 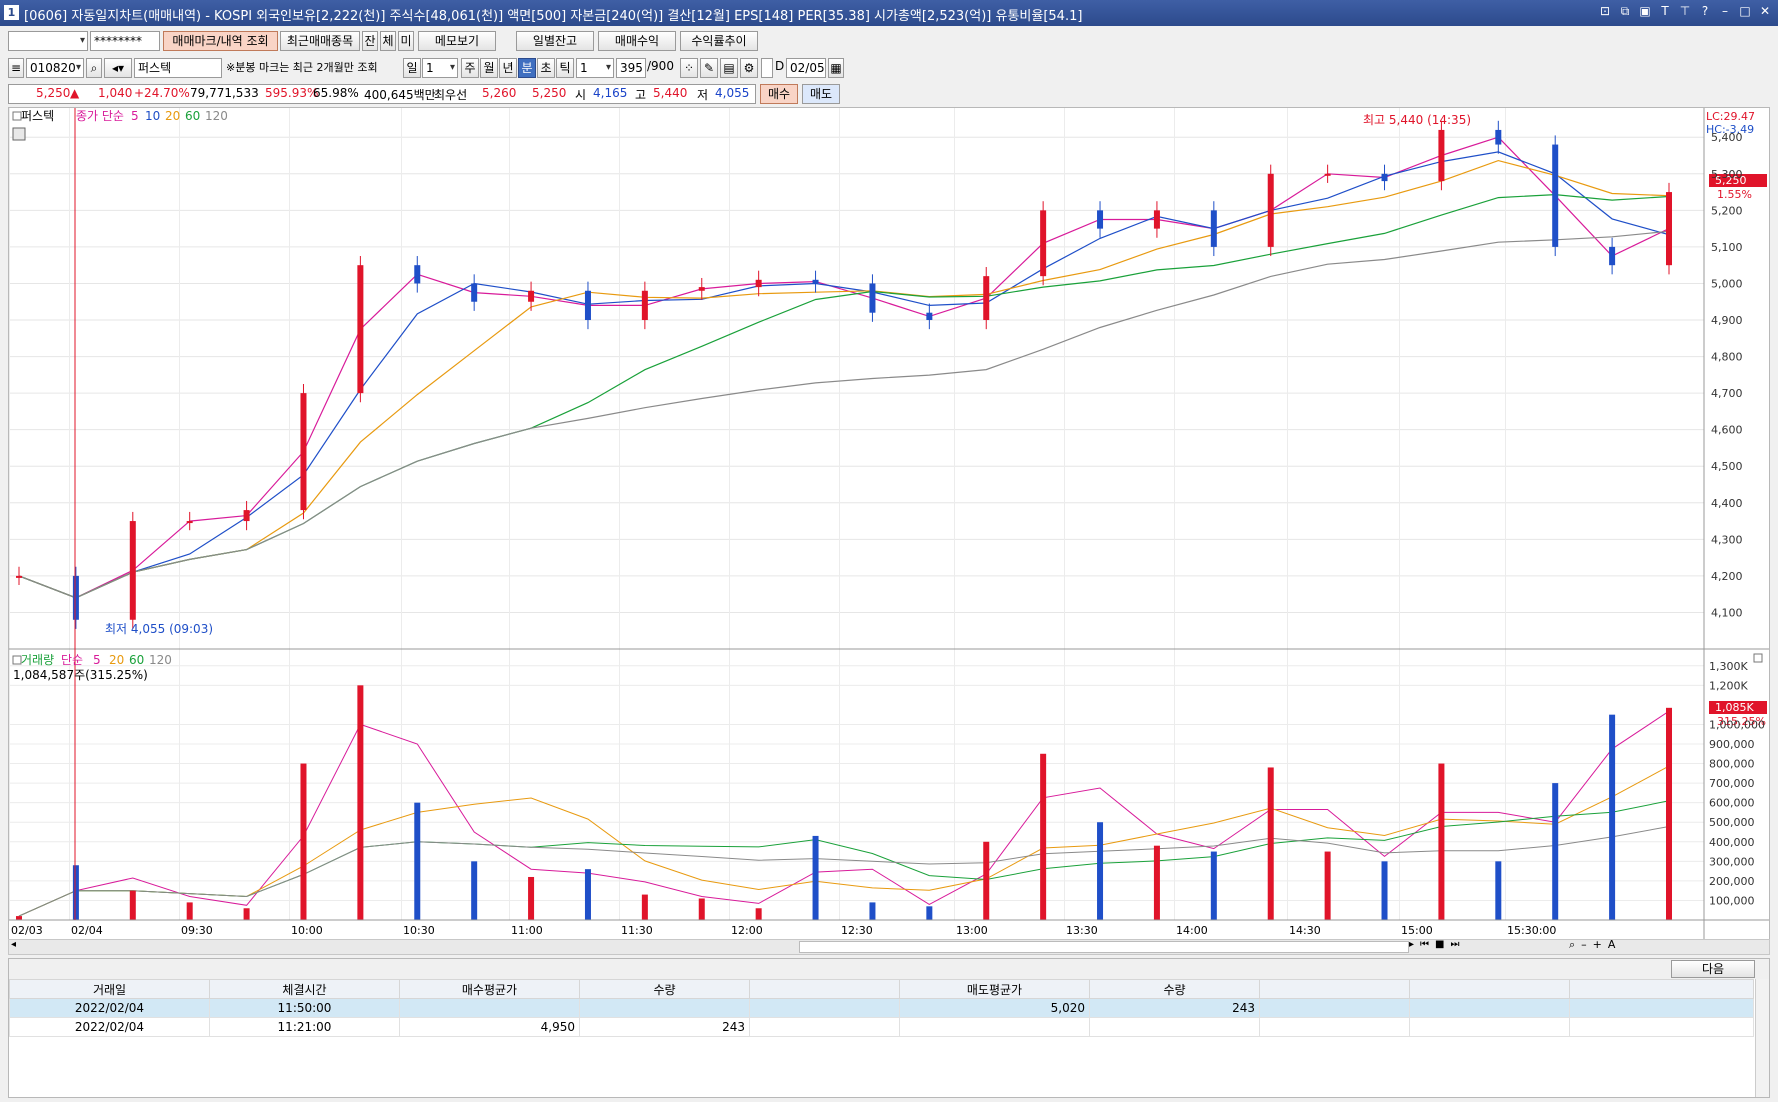 I want to click on scroll-left-icon: ◂, so click(x=13, y=944).